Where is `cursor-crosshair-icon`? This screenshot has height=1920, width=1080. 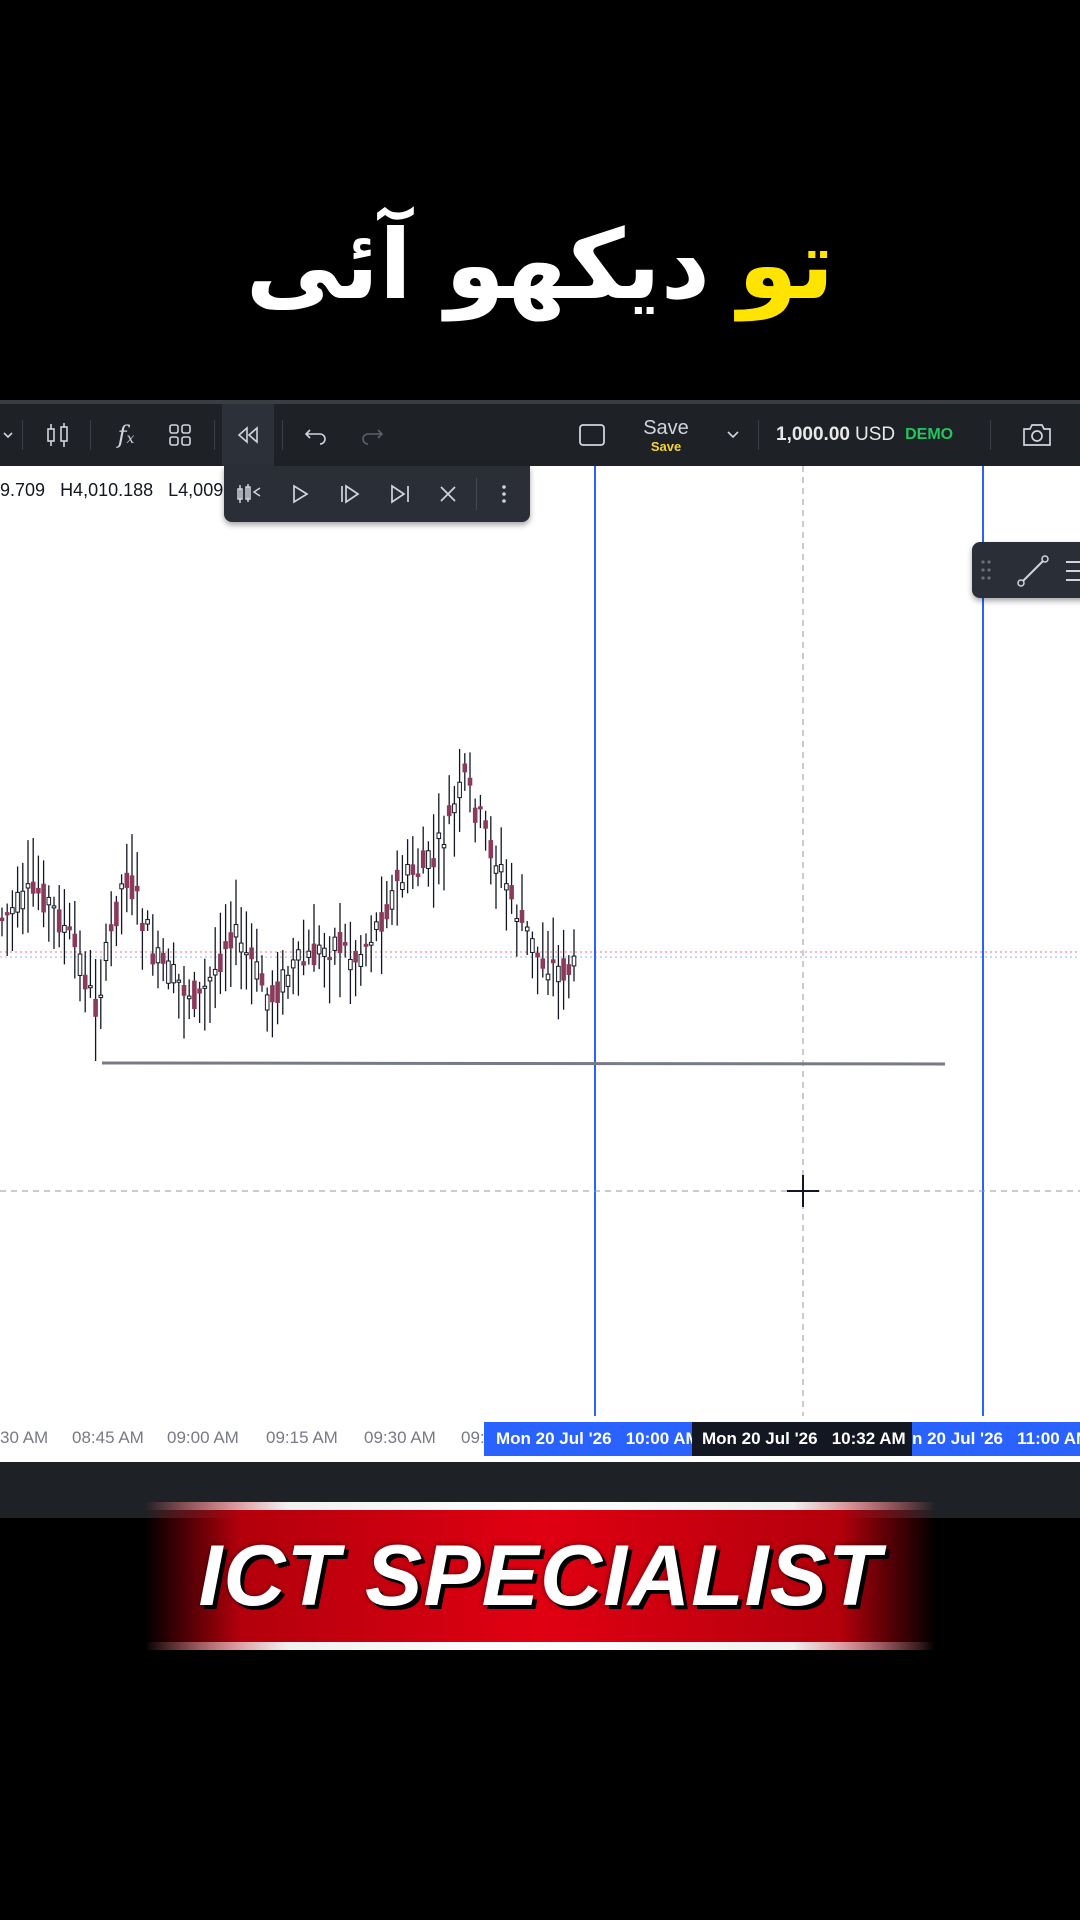 cursor-crosshair-icon is located at coordinates (803, 1191).